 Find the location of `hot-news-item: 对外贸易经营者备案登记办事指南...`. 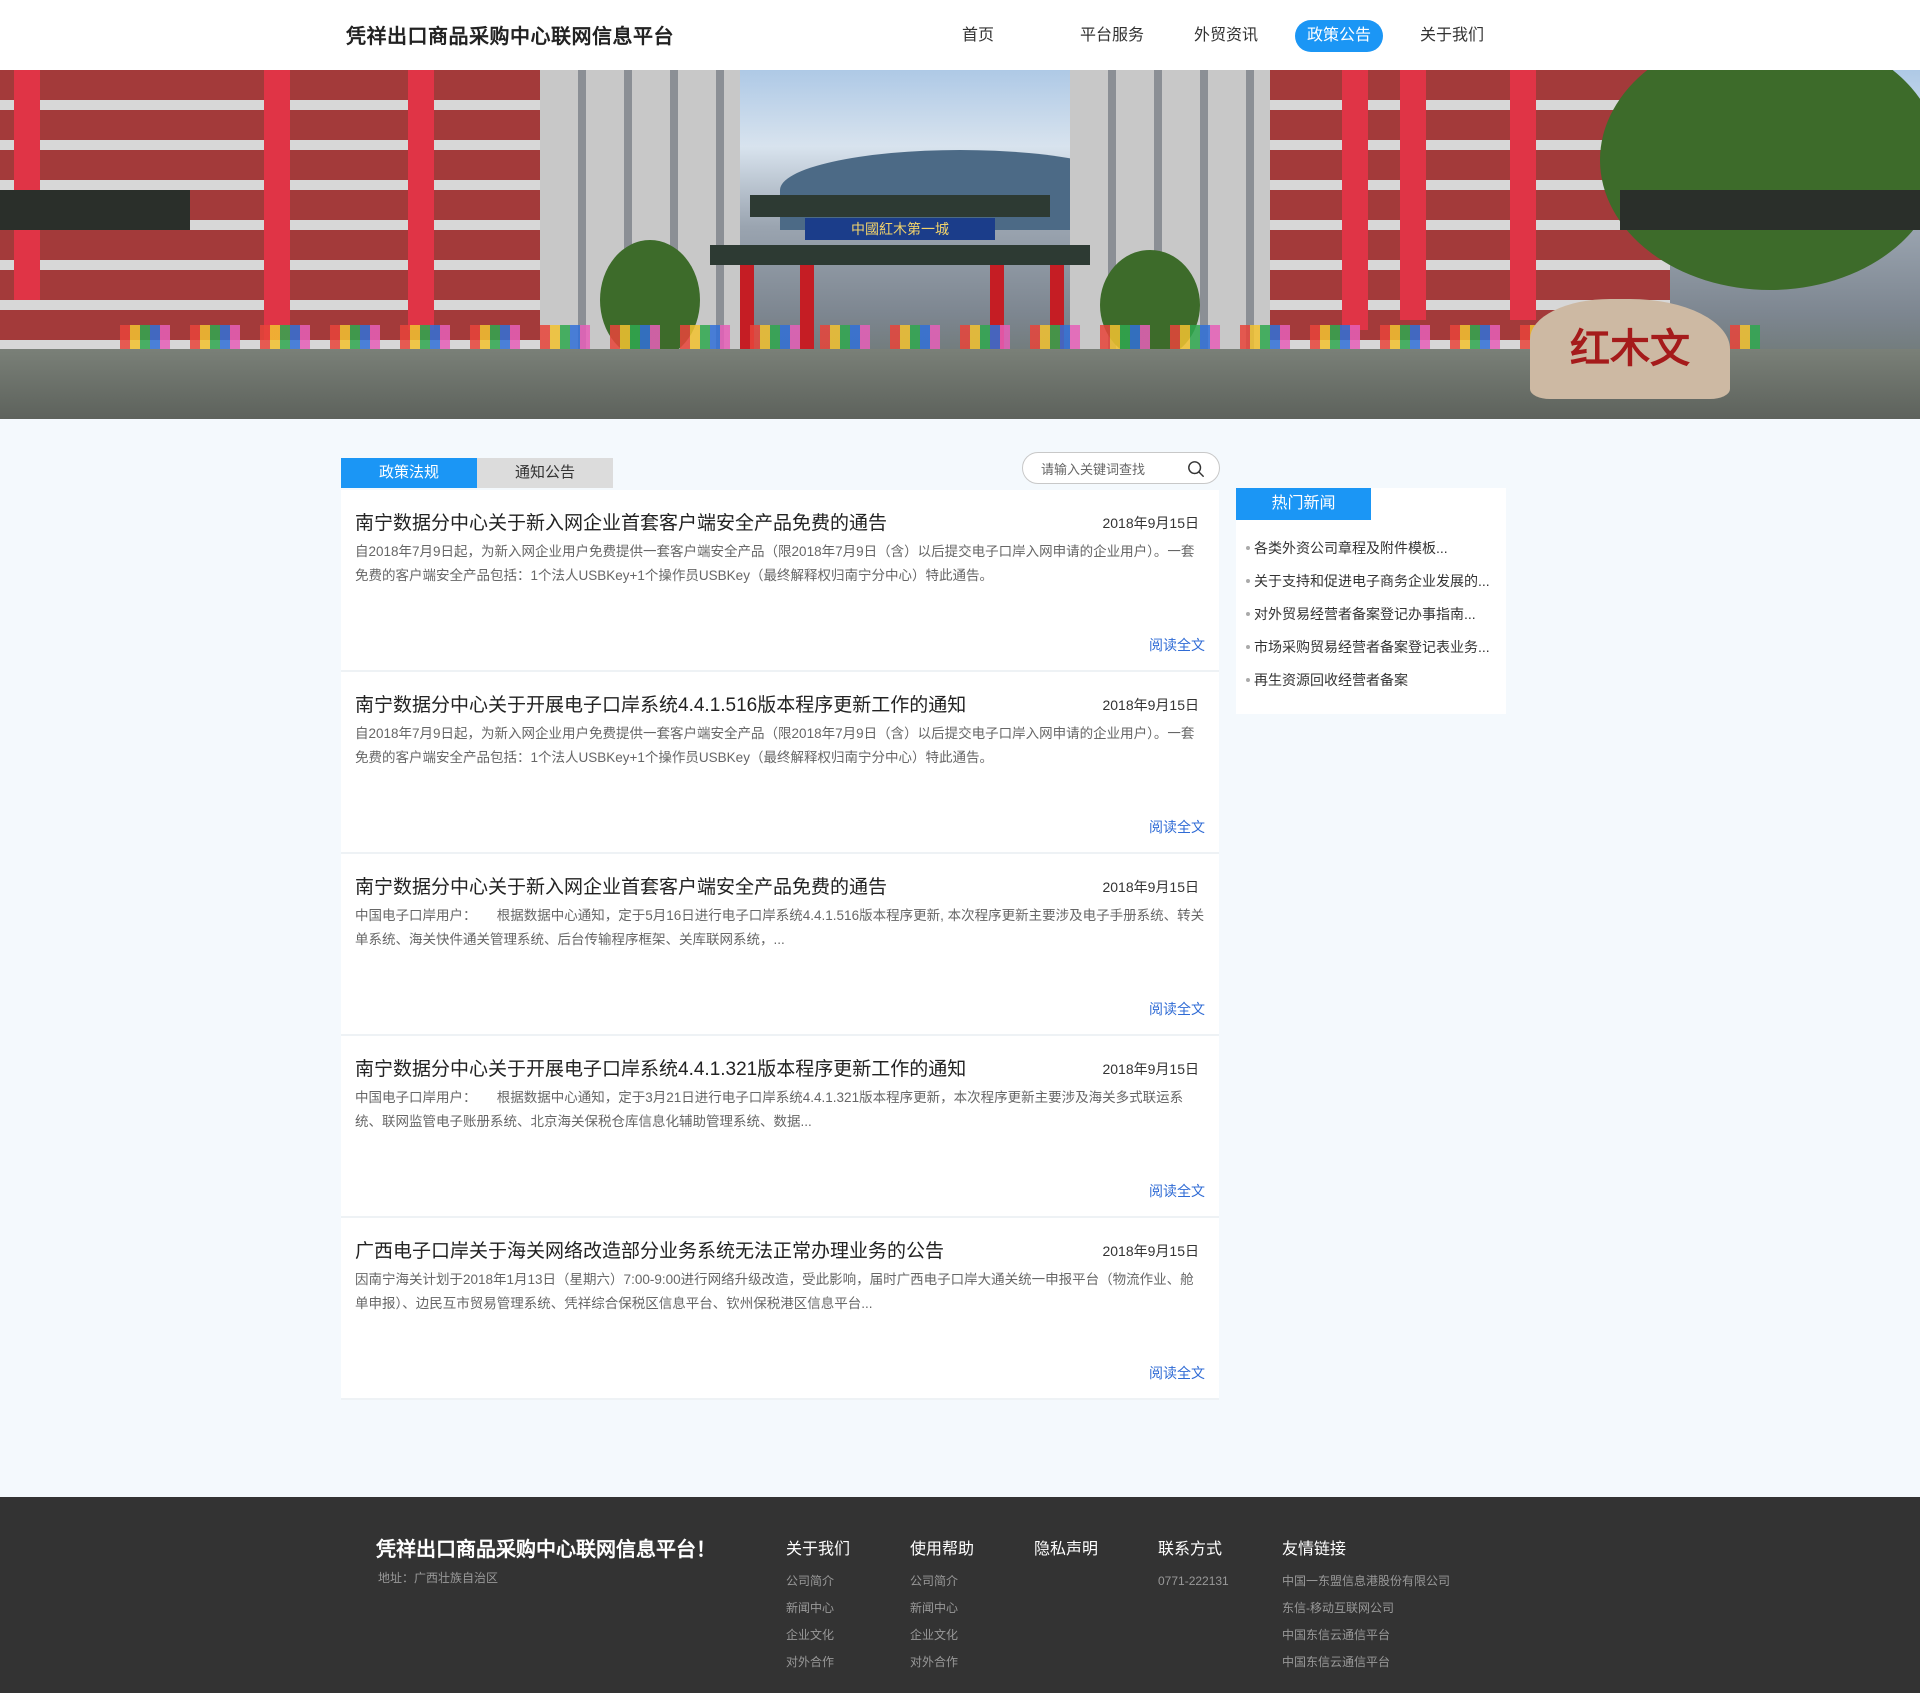

hot-news-item: 对外贸易经营者备案登记办事指南... is located at coordinates (1373, 620).